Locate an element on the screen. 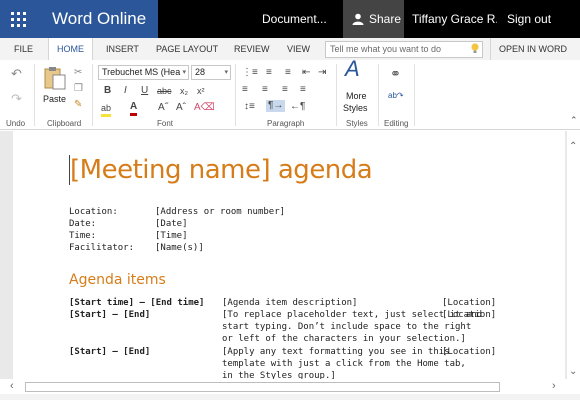  ltr-paragraph-icon: ¶→ is located at coordinates (276, 106).